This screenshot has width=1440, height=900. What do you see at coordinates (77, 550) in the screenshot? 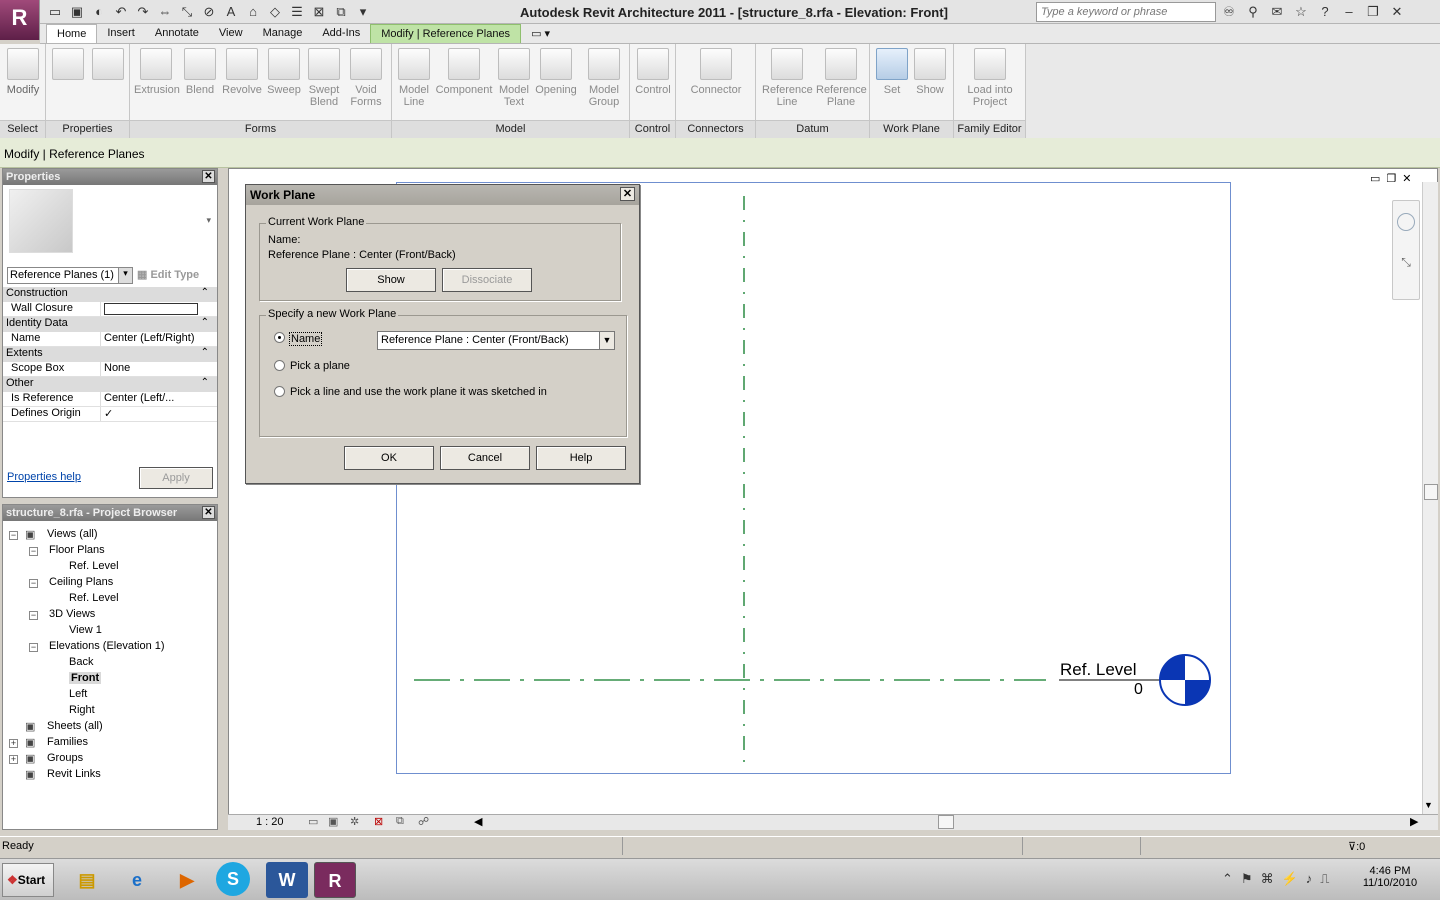
I see `browser-item: Floor Plans` at bounding box center [77, 550].